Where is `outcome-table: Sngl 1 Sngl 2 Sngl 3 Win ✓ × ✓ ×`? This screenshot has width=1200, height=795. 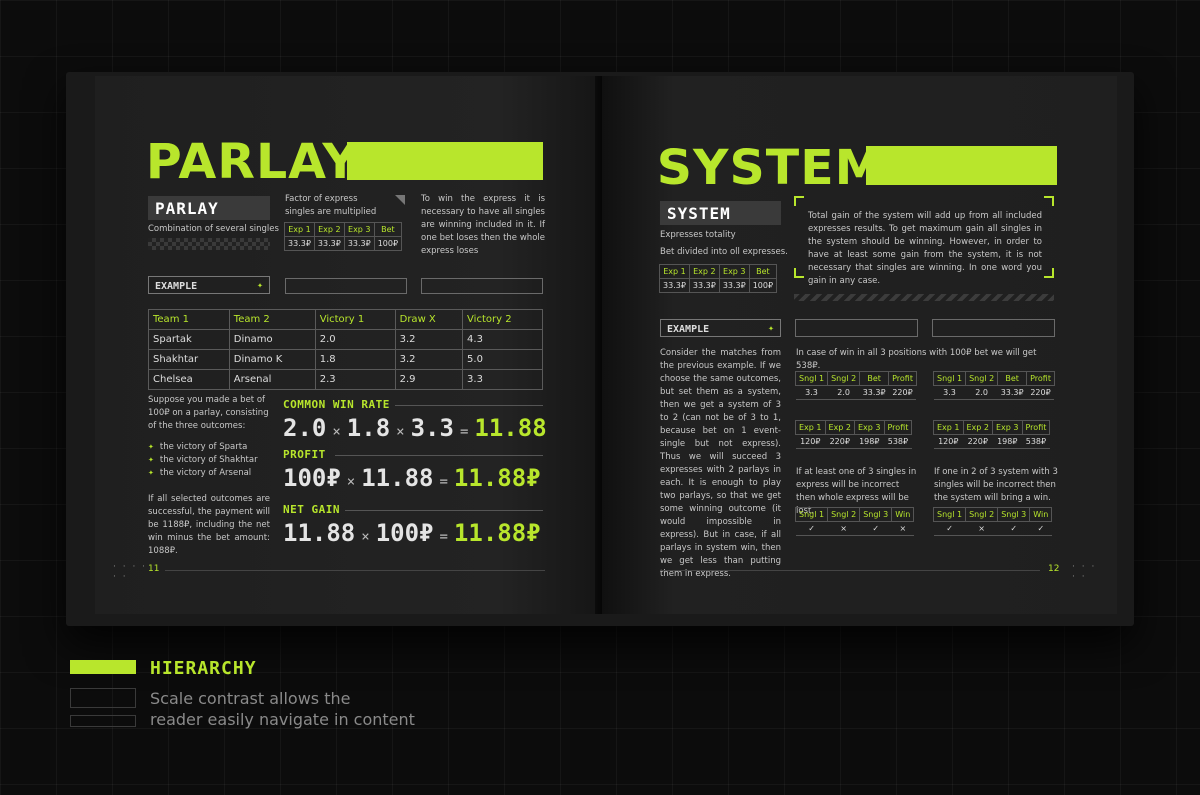 outcome-table: Sngl 1 Sngl 2 Sngl 3 Win ✓ × ✓ × is located at coordinates (854, 521).